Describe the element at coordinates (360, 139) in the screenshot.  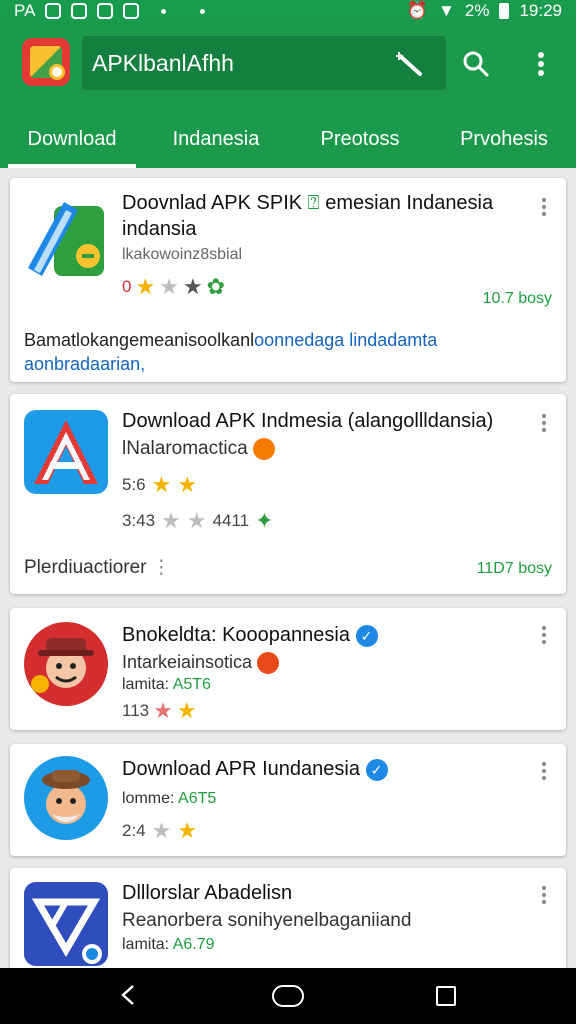
I see `tab-preotoss: Preotoss` at that location.